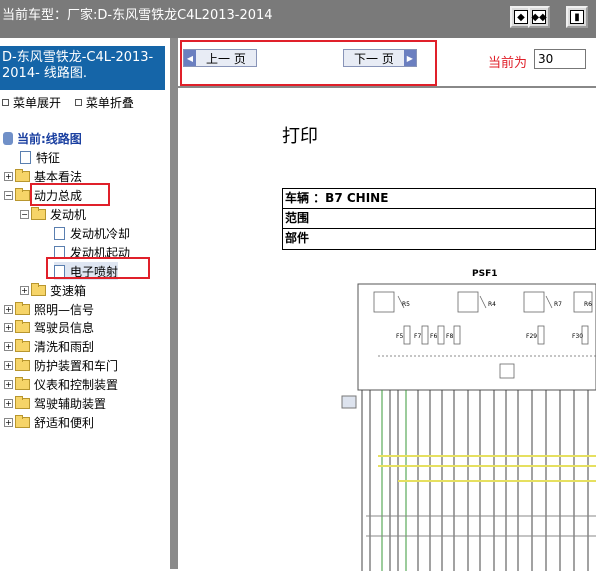 The height and width of the screenshot is (571, 596). I want to click on print-title: 打印, so click(300, 136).